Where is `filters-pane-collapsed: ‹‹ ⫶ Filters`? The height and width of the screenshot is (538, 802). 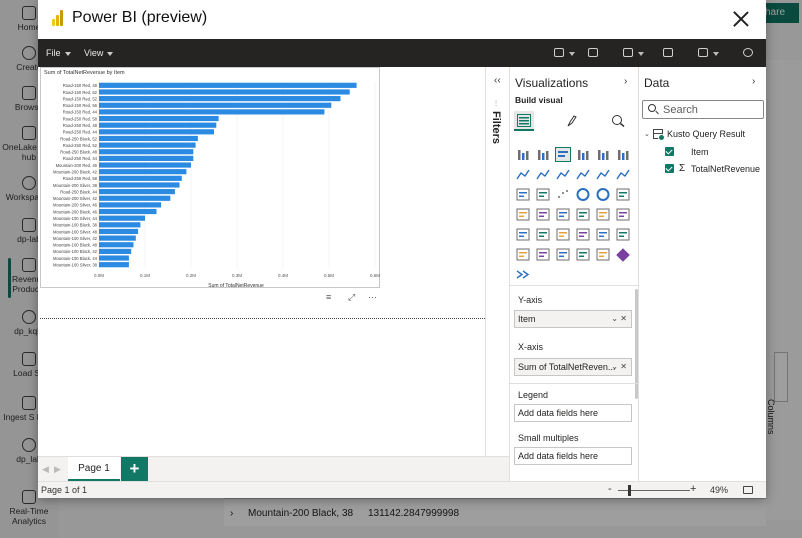 filters-pane-collapsed: ‹‹ ⫶ Filters is located at coordinates (497, 261).